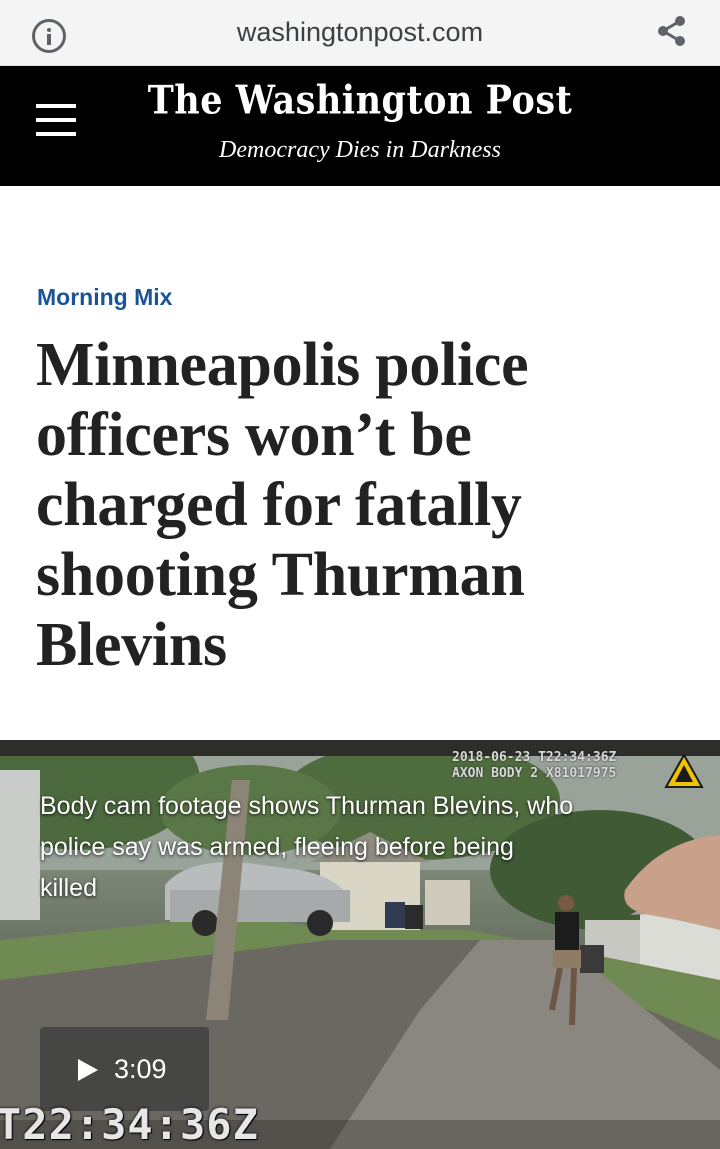 This screenshot has height=1149, width=720. What do you see at coordinates (534, 757) in the screenshot?
I see `camera-timestamp: 2018-06-23 T22:34:36Z` at bounding box center [534, 757].